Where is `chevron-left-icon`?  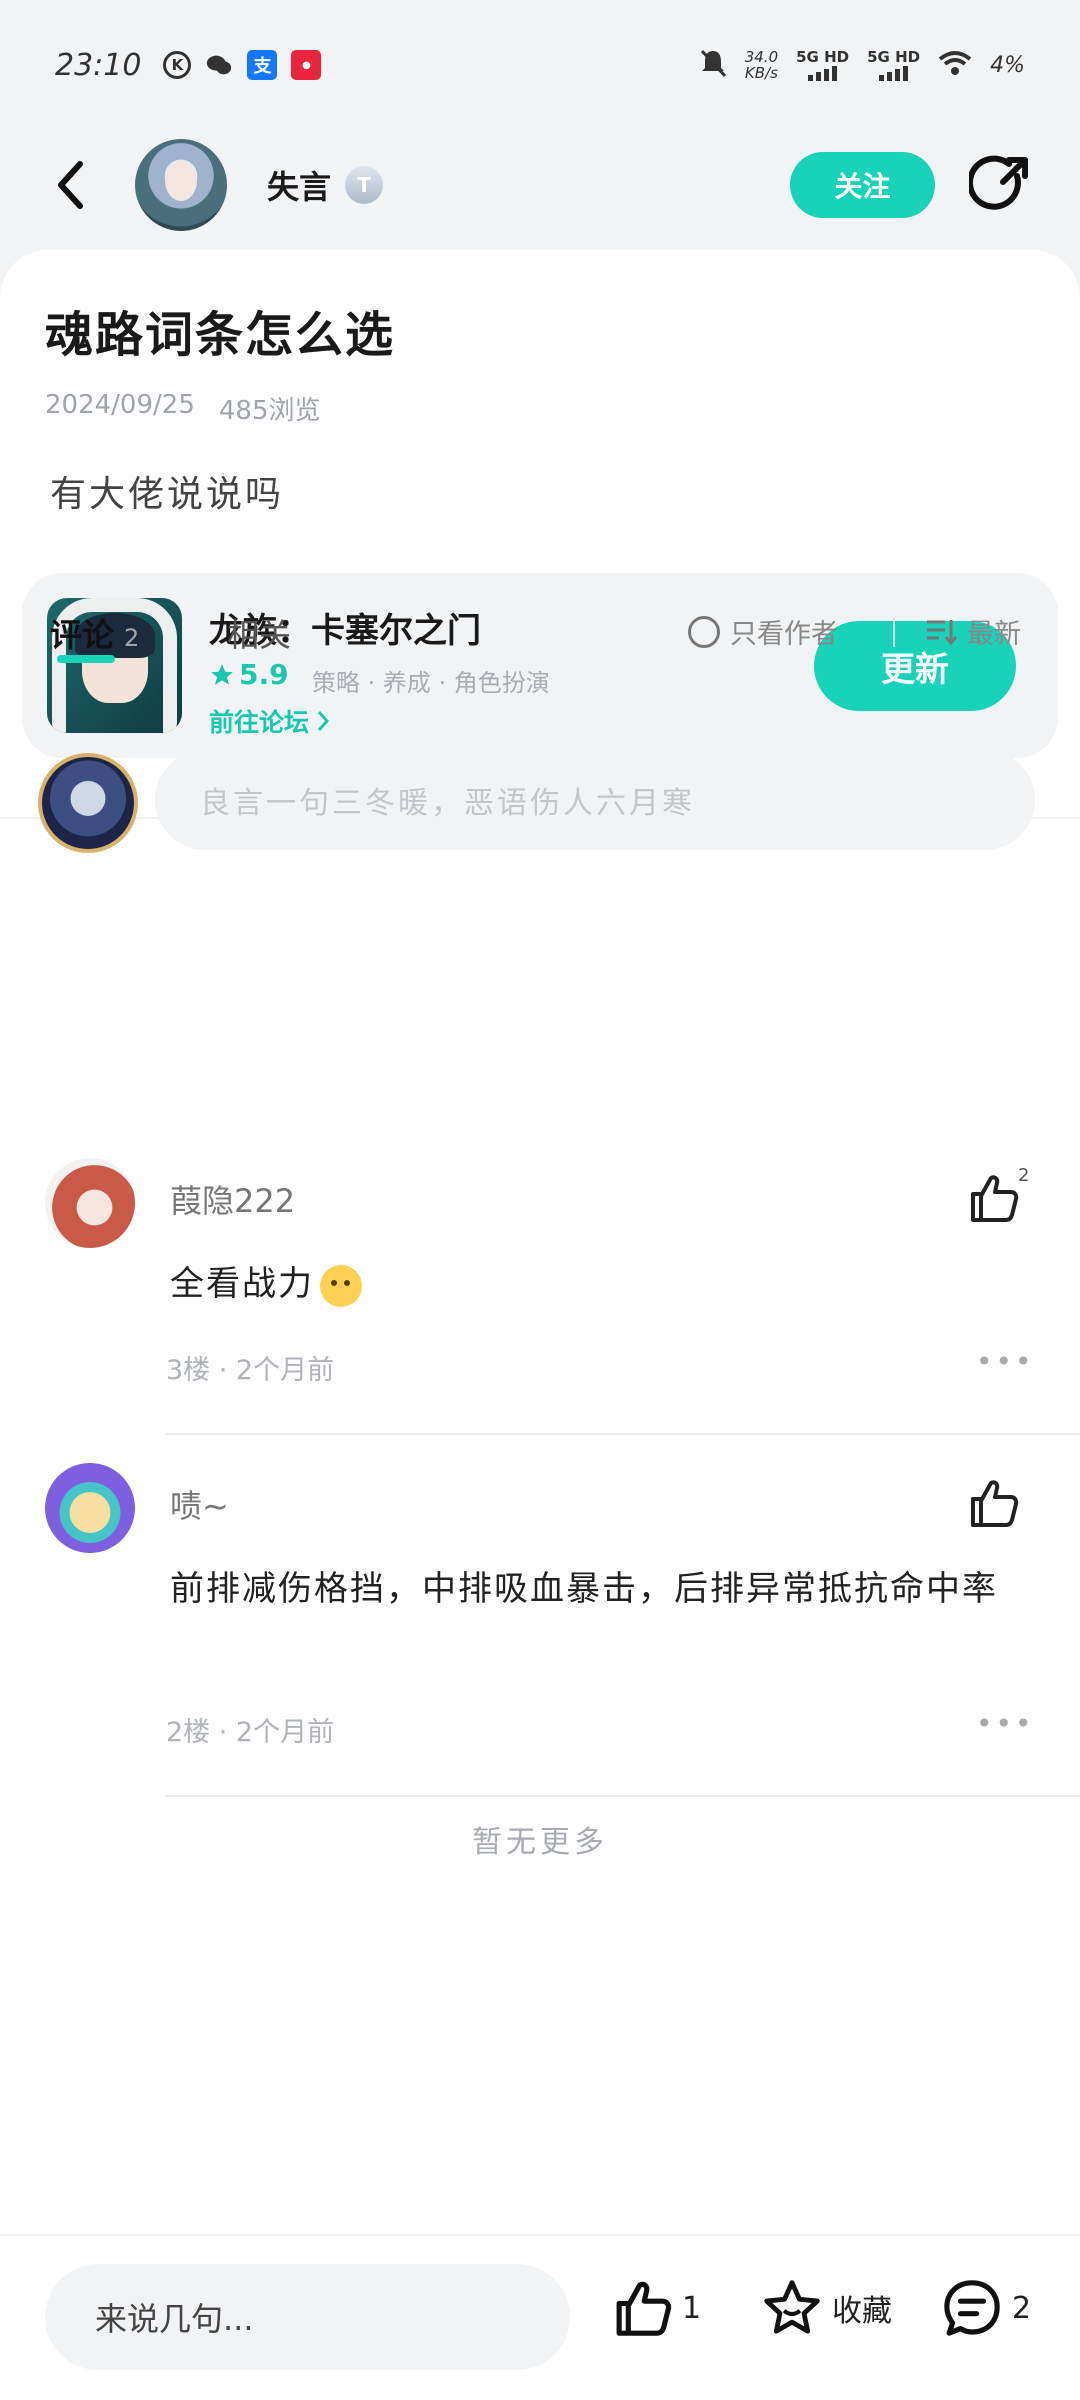
chevron-left-icon is located at coordinates (70, 185).